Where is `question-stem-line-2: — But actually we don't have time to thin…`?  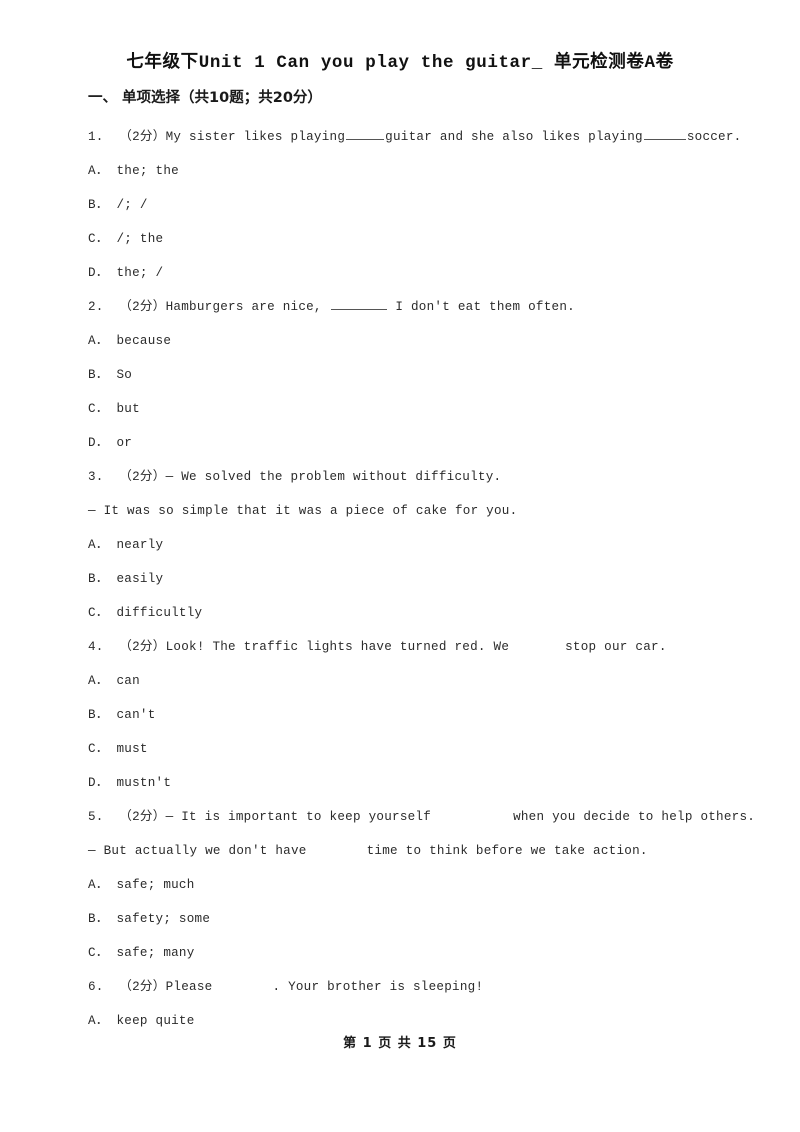
question-stem-line-2: — But actually we don't have time to thin… is located at coordinates (418, 851).